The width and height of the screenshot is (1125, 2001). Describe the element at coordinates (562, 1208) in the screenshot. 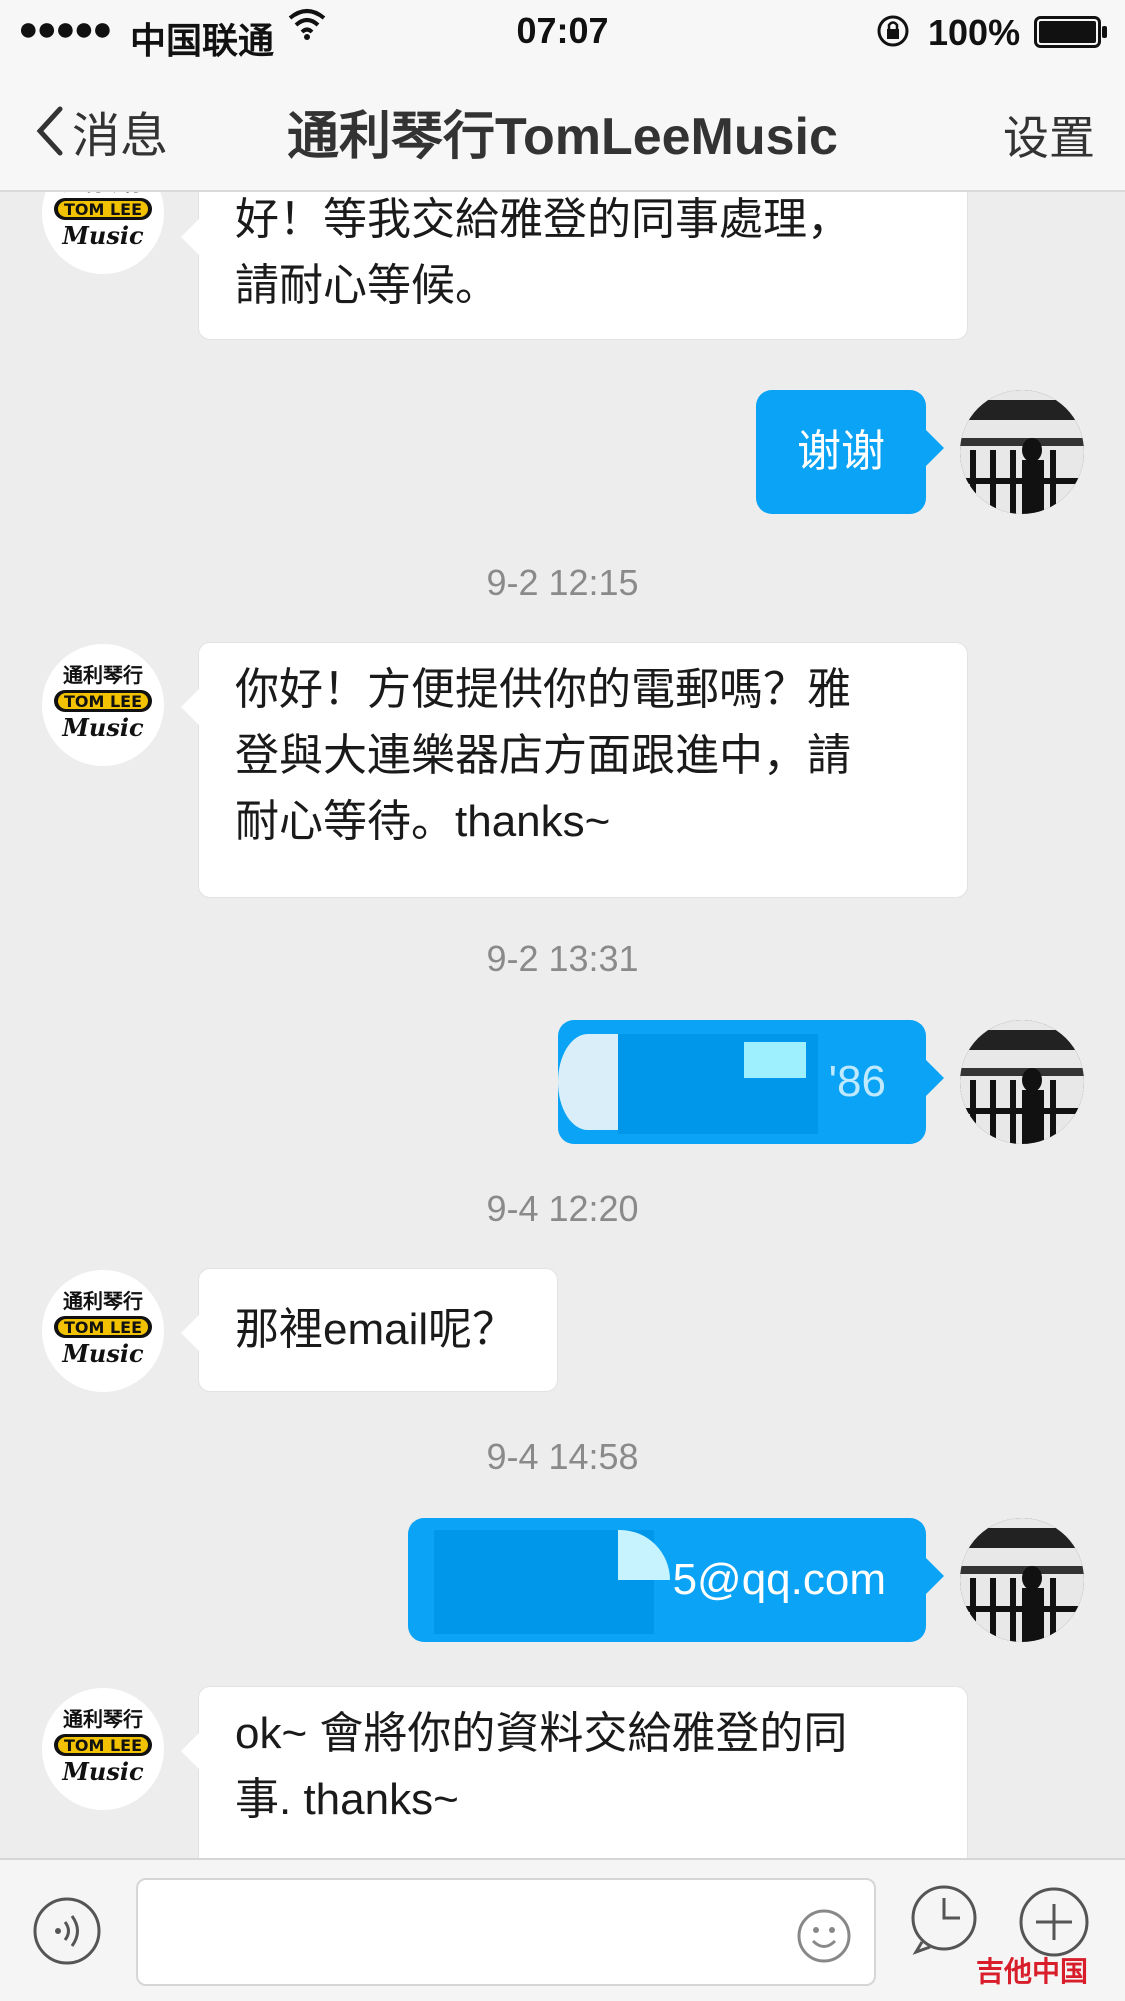

I see `timestamp: 9-4 12:20` at that location.